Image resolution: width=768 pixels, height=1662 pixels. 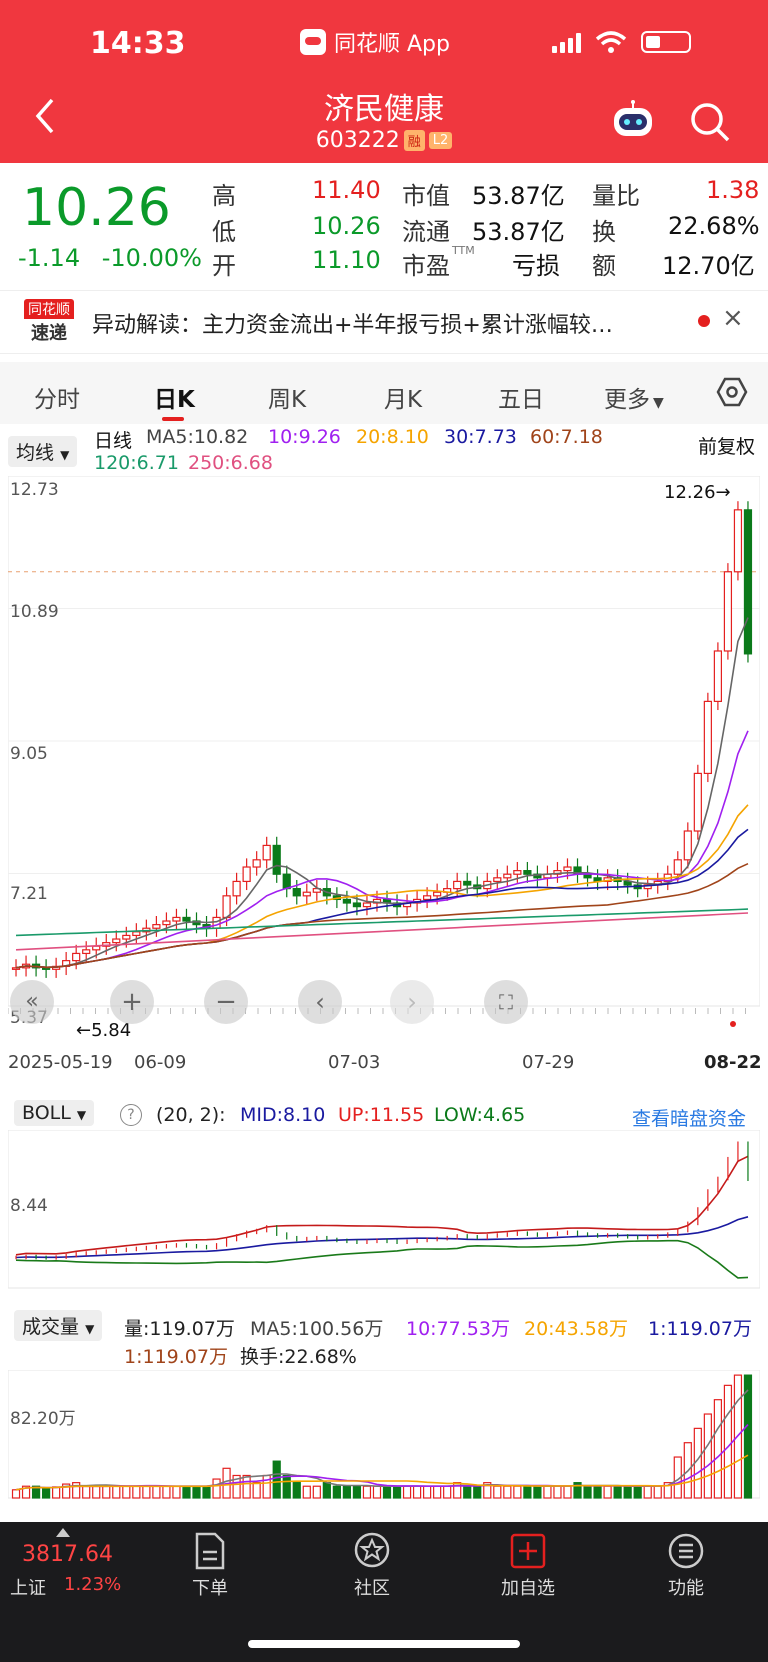 I want to click on ma5-value: MA5:10.82, so click(x=197, y=437).